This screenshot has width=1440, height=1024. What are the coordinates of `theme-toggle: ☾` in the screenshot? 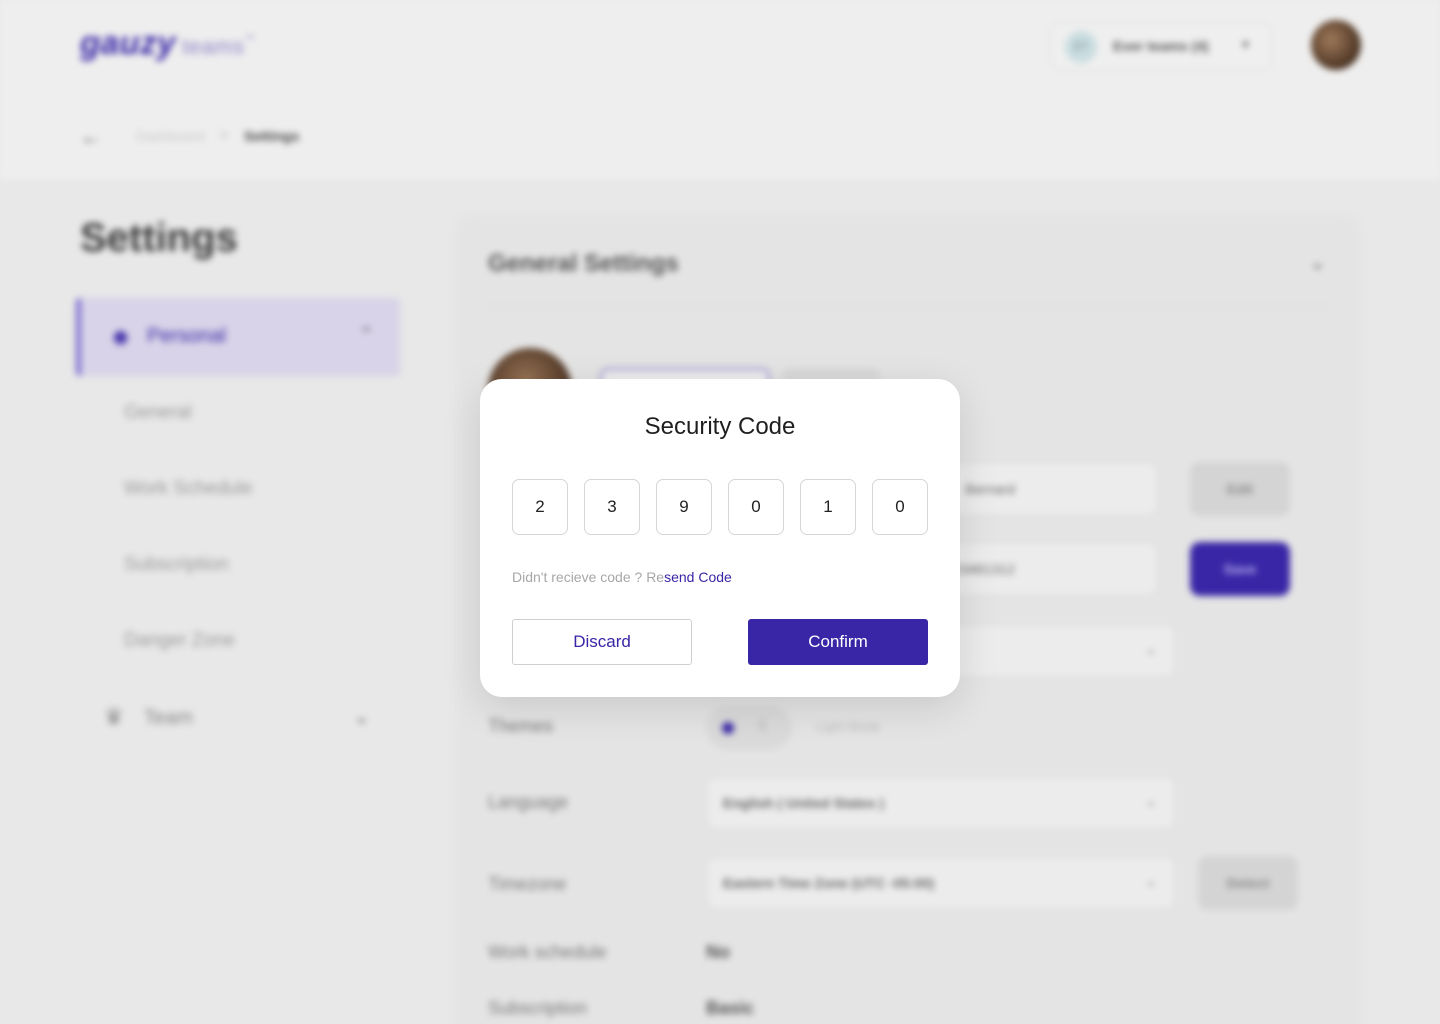 It's located at (749, 728).